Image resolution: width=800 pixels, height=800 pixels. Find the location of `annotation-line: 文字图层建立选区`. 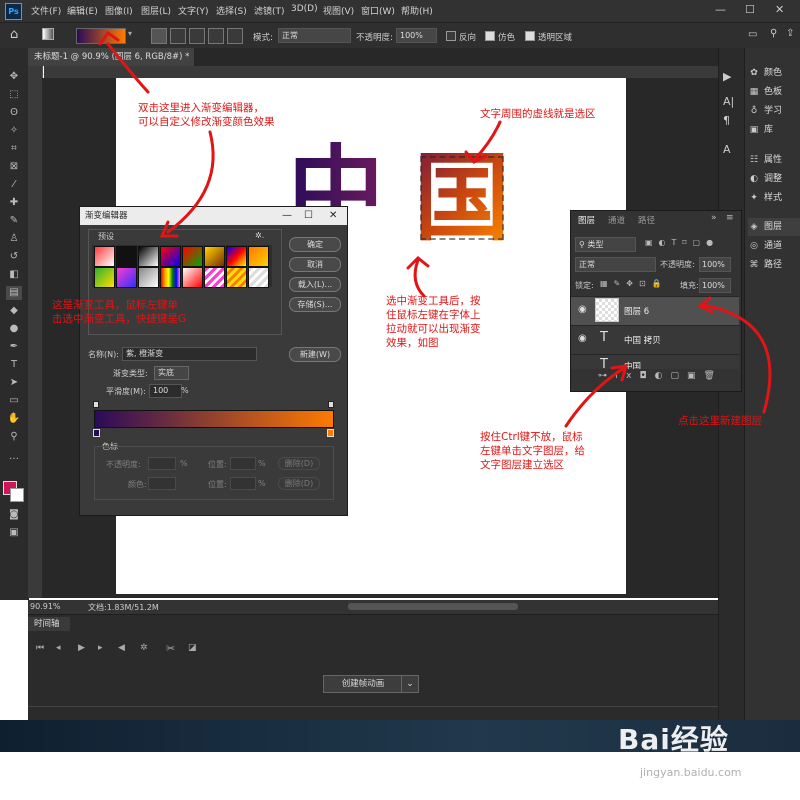

annotation-line: 文字图层建立选区 is located at coordinates (522, 465).